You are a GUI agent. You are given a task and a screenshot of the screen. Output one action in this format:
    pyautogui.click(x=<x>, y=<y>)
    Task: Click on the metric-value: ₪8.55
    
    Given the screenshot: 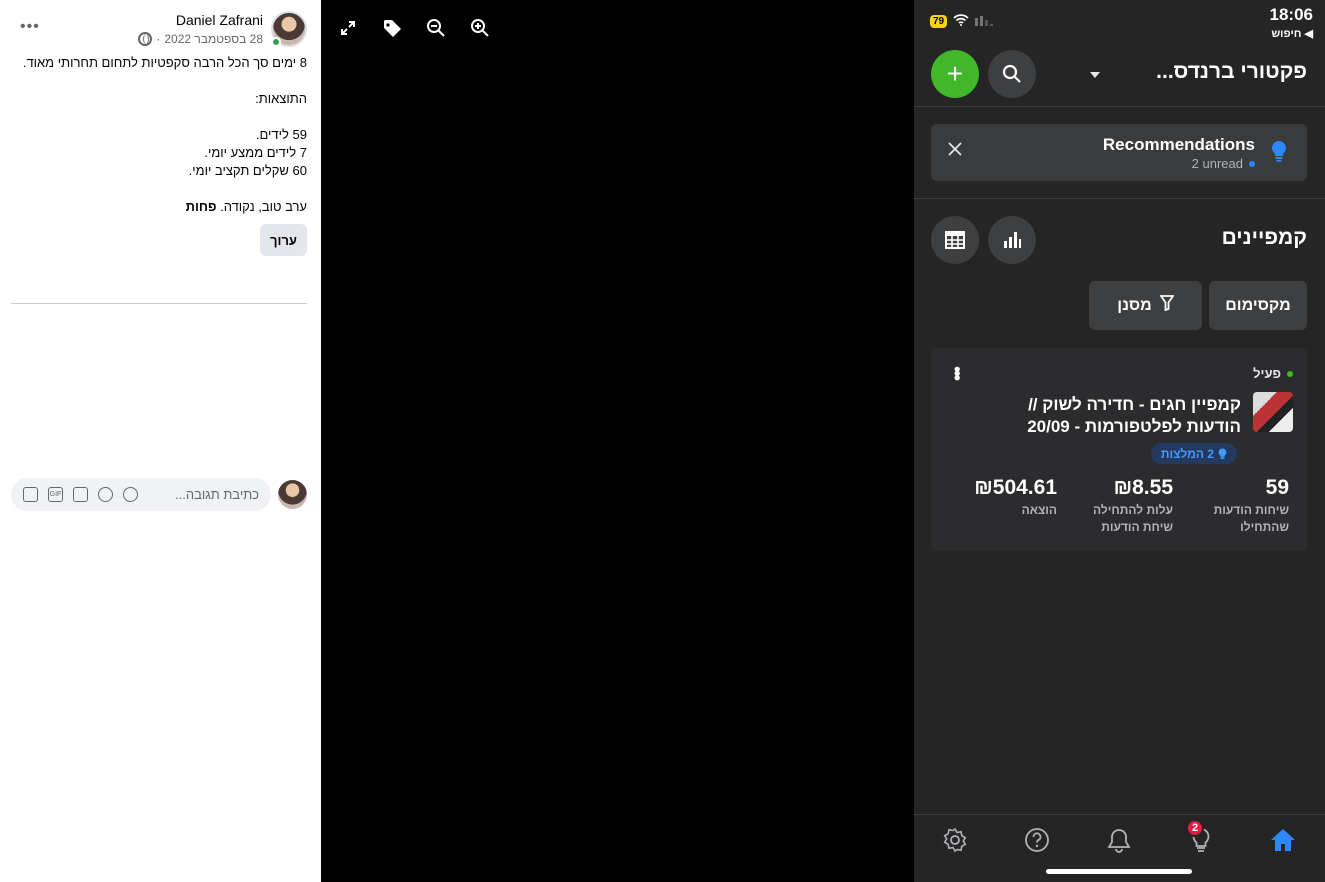 What is the action you would take?
    pyautogui.click(x=1143, y=487)
    